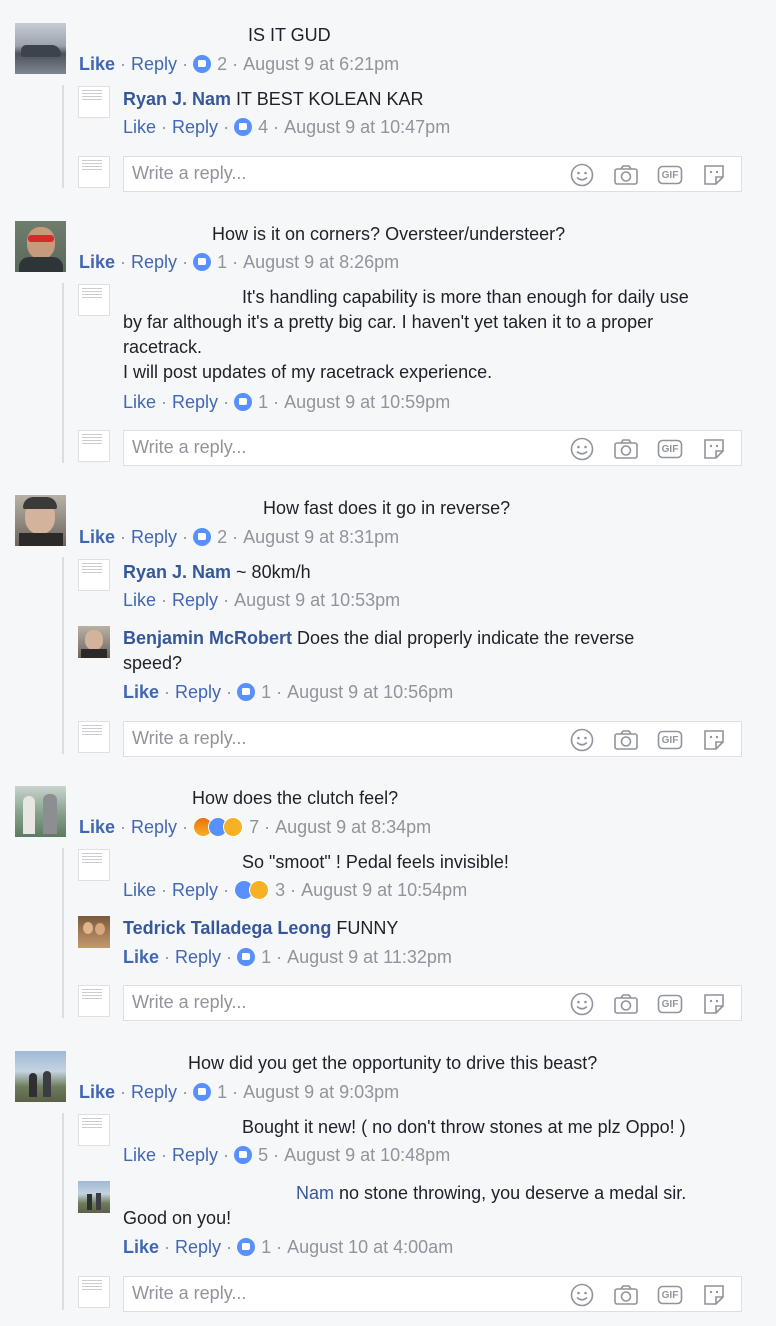 This screenshot has width=776, height=1326. What do you see at coordinates (263, 1155) in the screenshot?
I see `reaction-count: 5` at bounding box center [263, 1155].